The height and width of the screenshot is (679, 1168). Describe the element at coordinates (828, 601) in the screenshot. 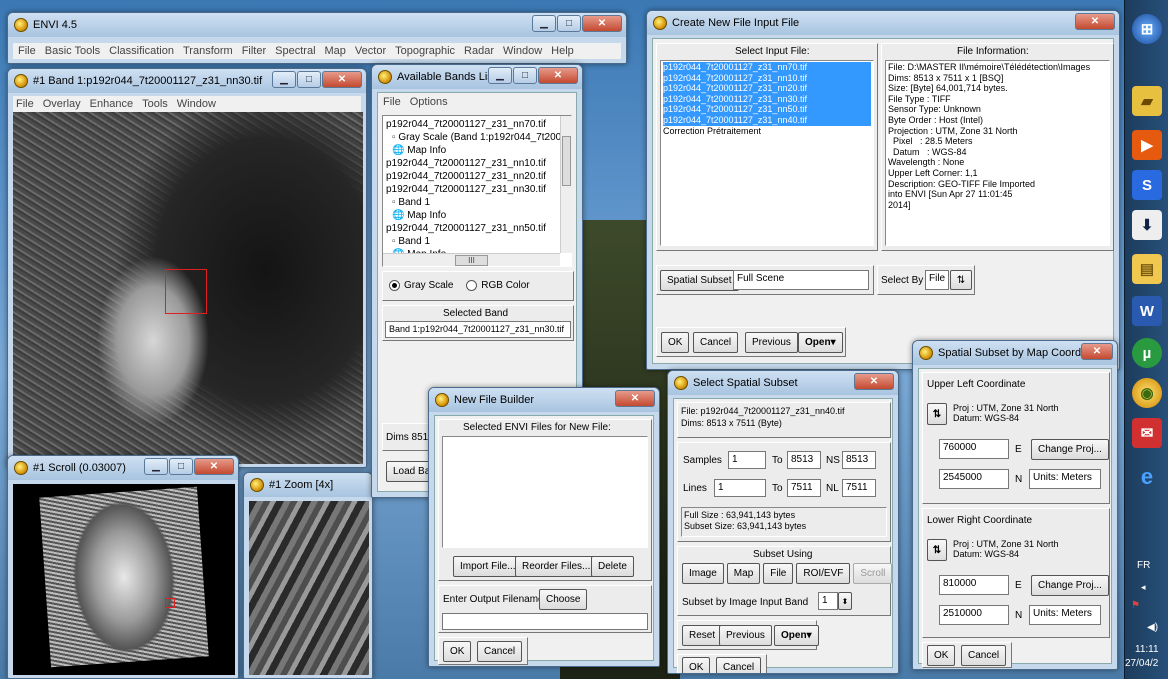

I see `subset-band-input: 1` at that location.